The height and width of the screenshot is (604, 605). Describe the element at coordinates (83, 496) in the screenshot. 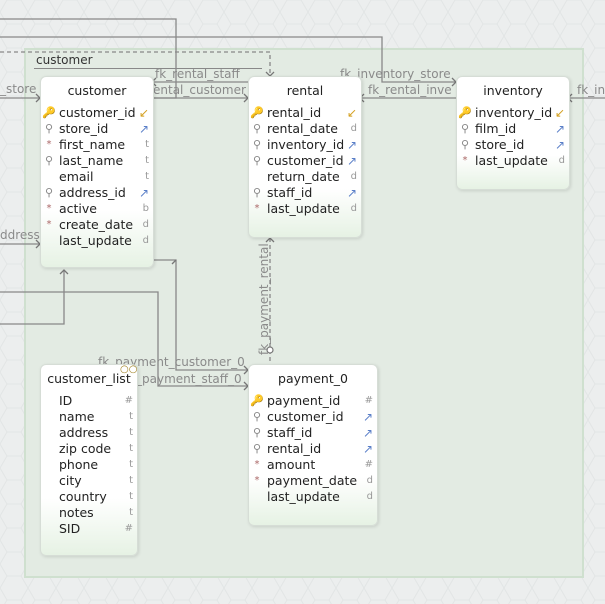

I see `column-name: country` at that location.